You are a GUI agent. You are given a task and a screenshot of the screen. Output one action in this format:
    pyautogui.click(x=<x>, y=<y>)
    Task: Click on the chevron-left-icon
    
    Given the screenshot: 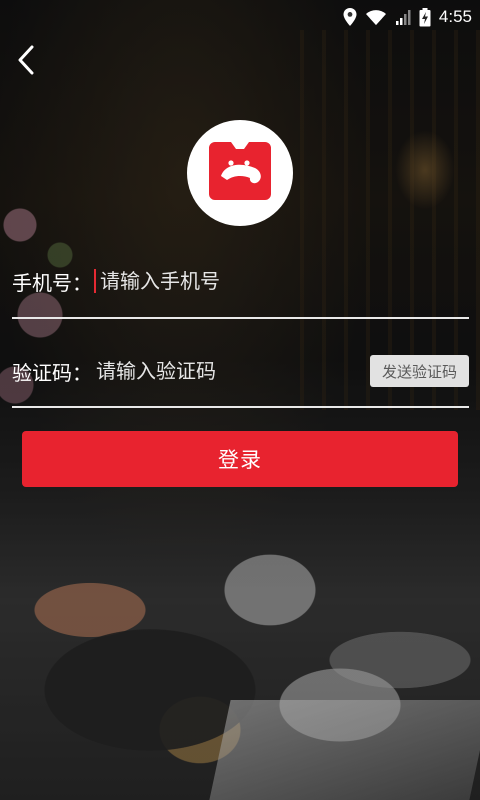 What is the action you would take?
    pyautogui.click(x=26, y=62)
    